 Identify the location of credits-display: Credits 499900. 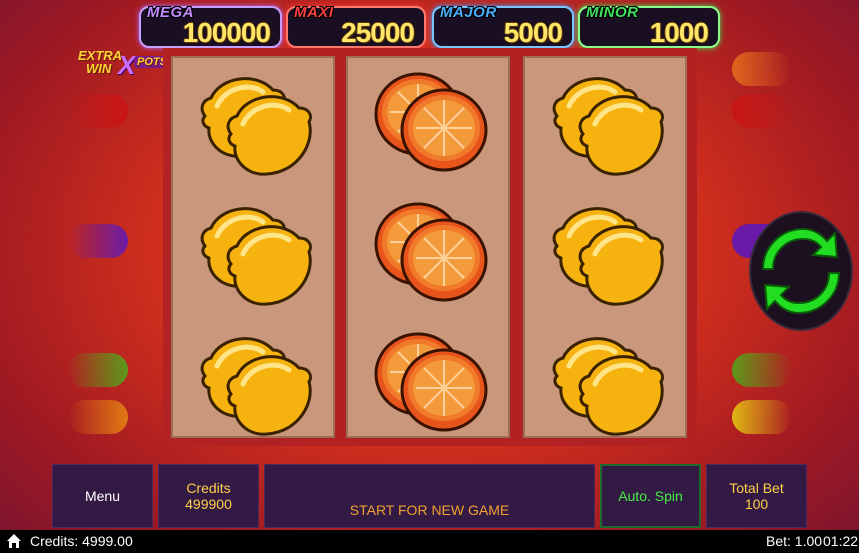
(208, 496).